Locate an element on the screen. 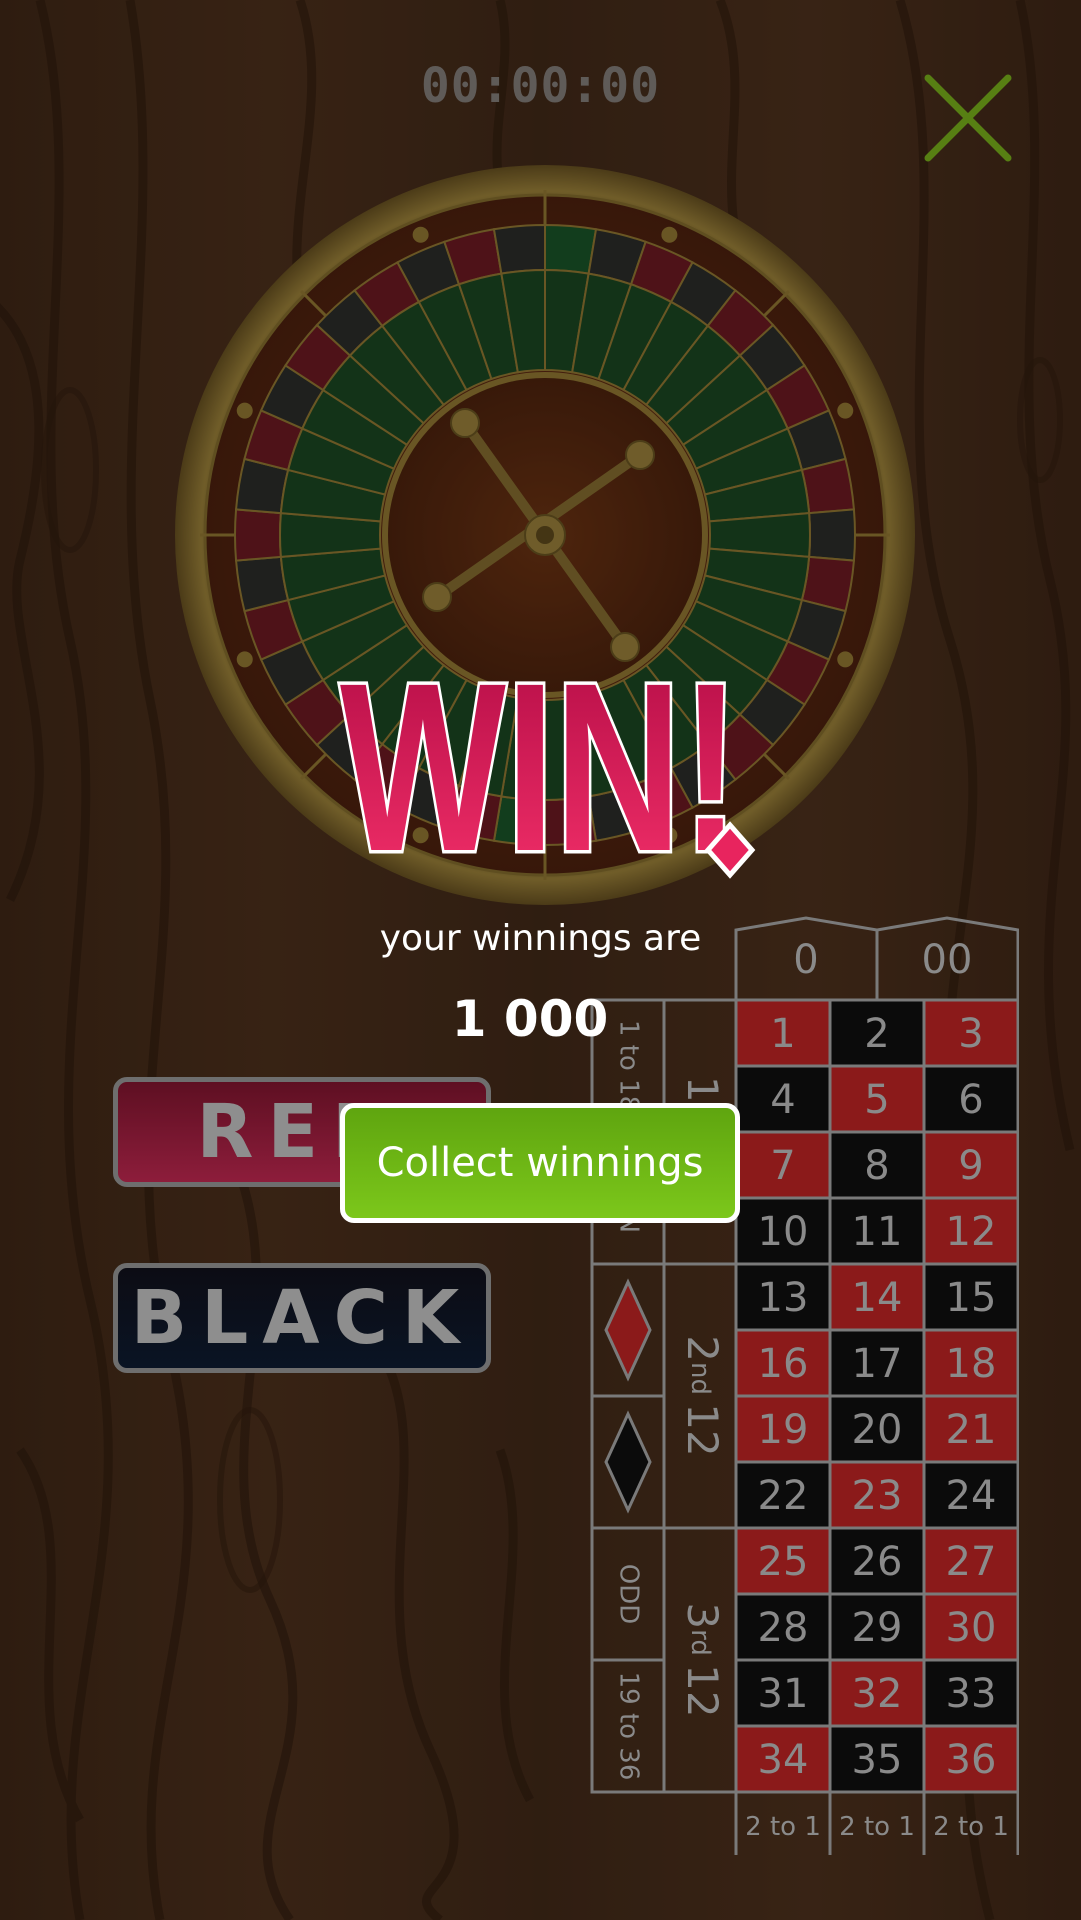 Image resolution: width=1081 pixels, height=1920 pixels. number-label: 4 is located at coordinates (782, 1100).